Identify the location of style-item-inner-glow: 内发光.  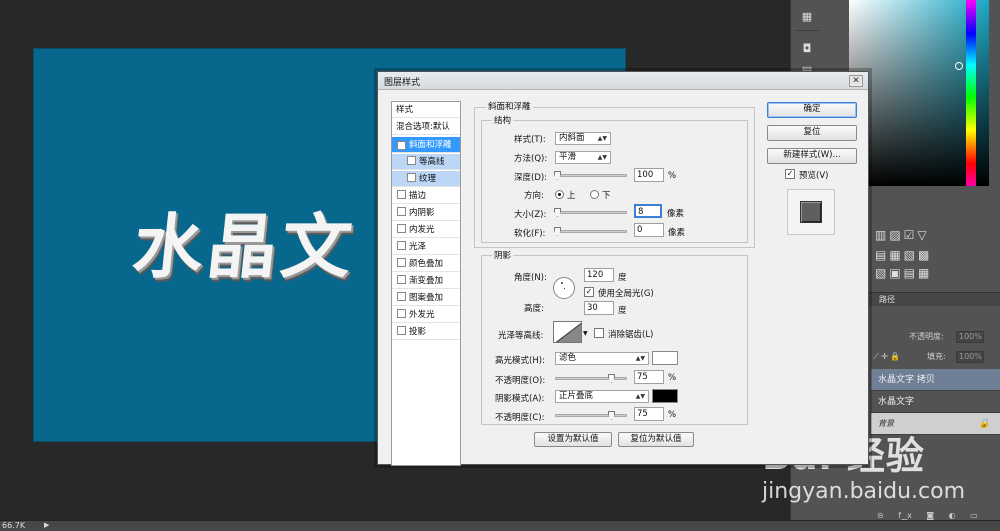
(426, 230).